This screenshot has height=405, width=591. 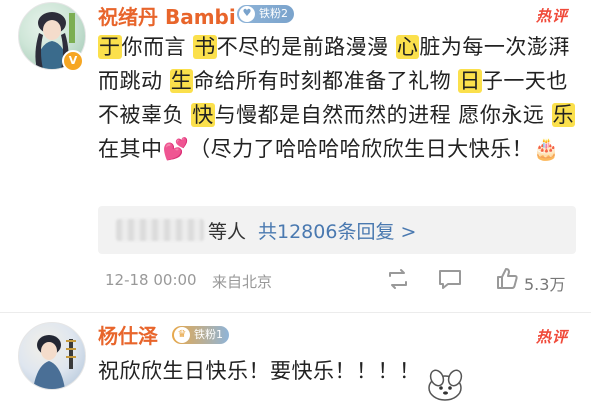 I want to click on body-text-segment: 不尽的是前路漫漫, so click(x=306, y=47).